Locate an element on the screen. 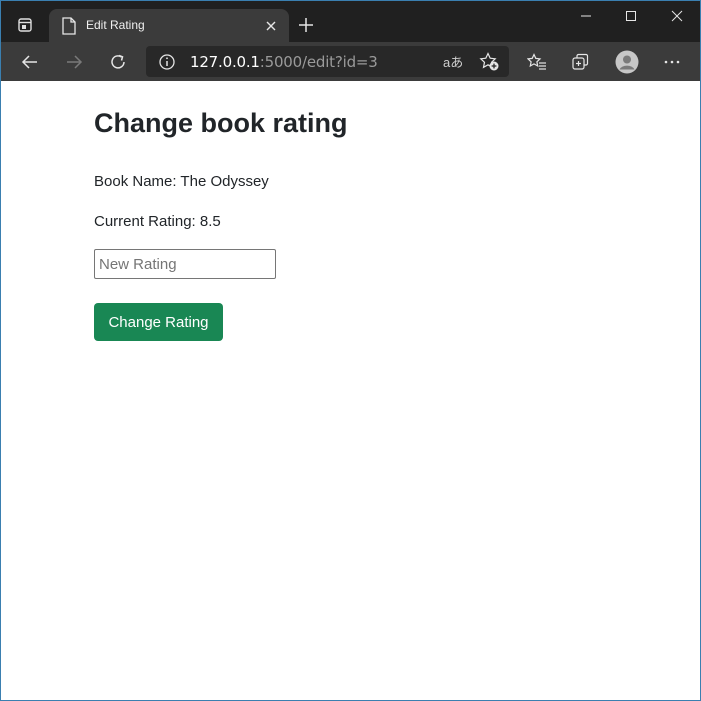 The width and height of the screenshot is (701, 701). tab-actions-icon is located at coordinates (25, 25).